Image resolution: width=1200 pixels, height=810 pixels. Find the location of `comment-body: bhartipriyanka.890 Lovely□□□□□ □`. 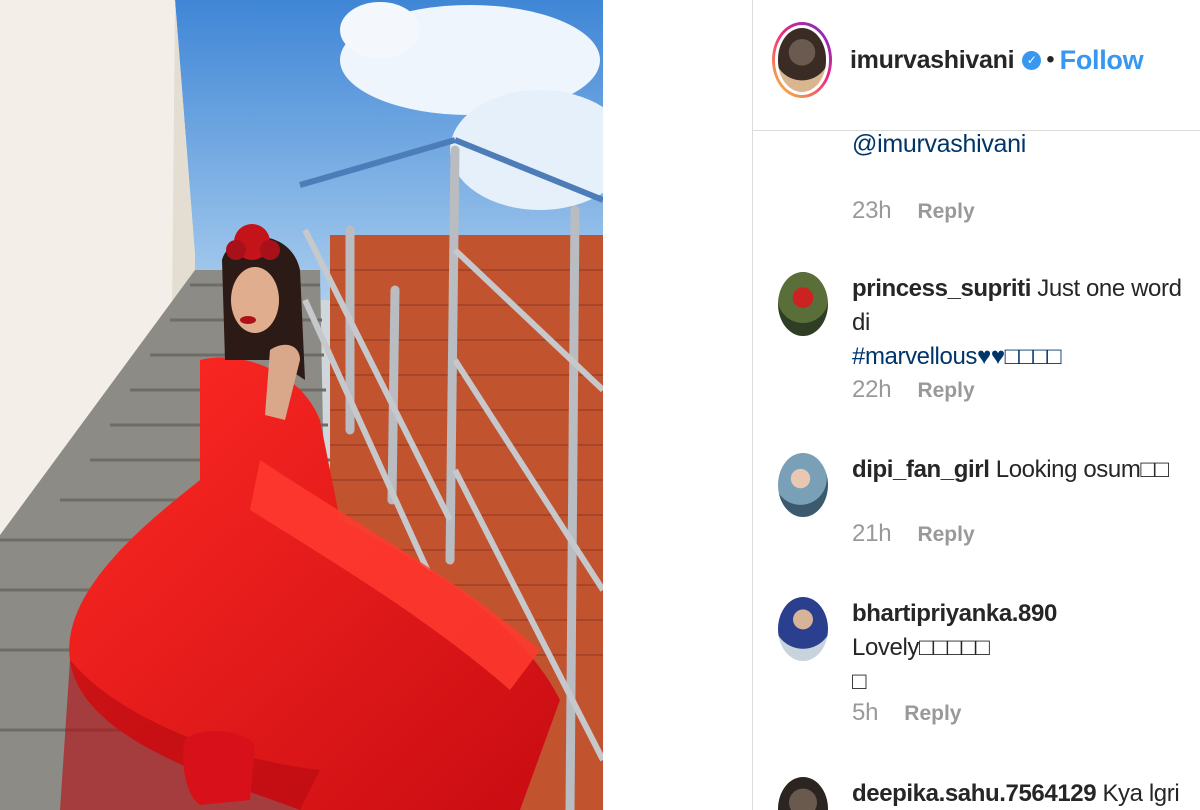

comment-body: bhartipriyanka.890 Lovely□□□□□ □ is located at coordinates (1025, 648).